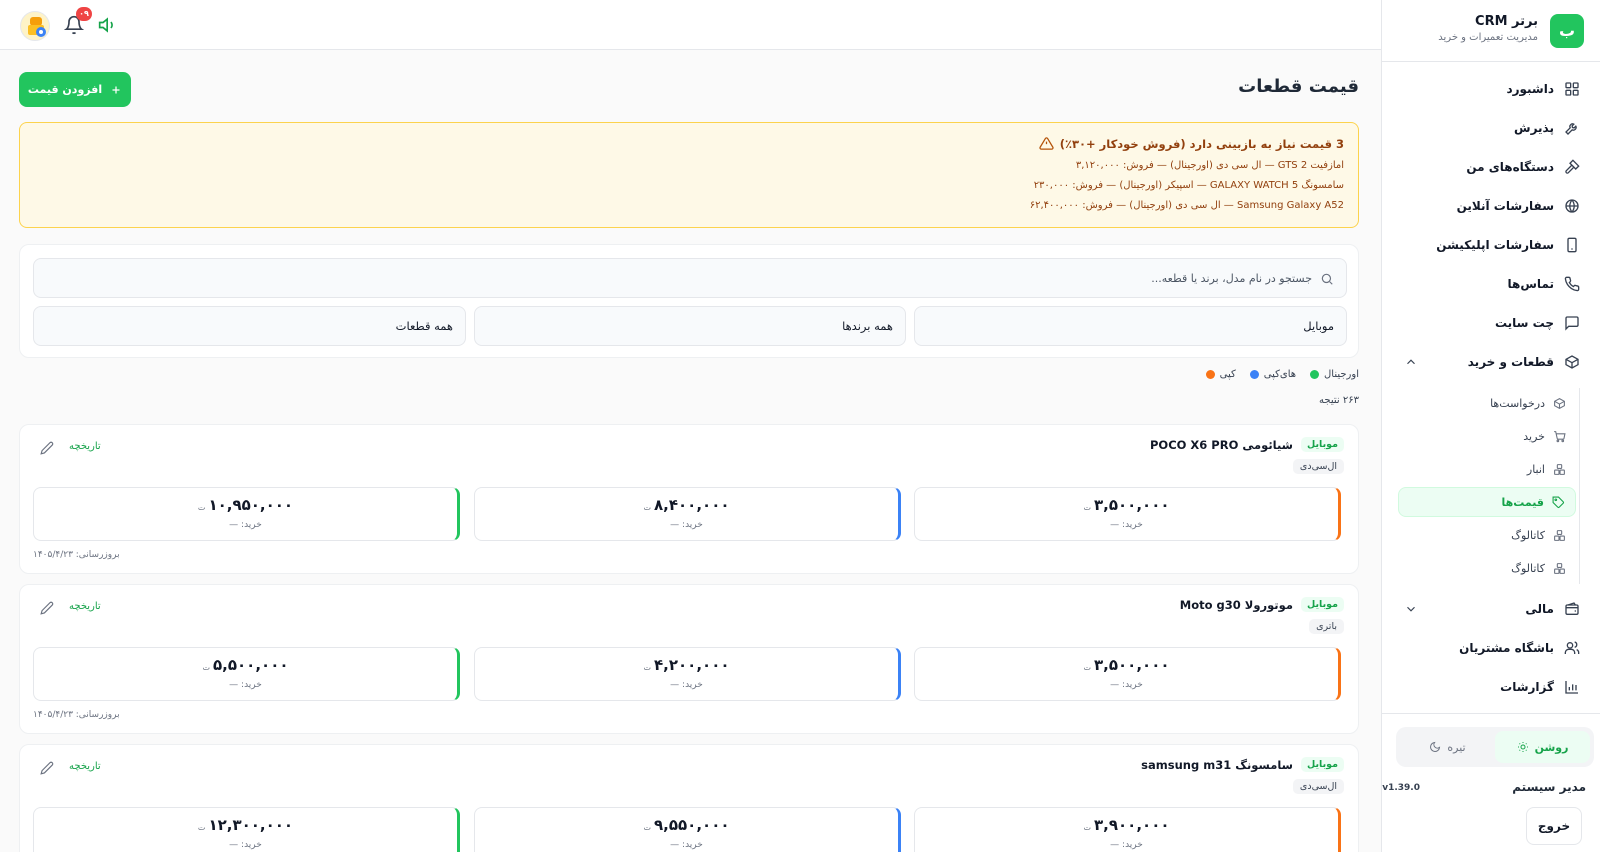 The width and height of the screenshot is (1600, 852). What do you see at coordinates (687, 674) in the screenshot?
I see `price-box-hicopy: ۴,۲۰۰,۰۰۰ت خرید: —` at bounding box center [687, 674].